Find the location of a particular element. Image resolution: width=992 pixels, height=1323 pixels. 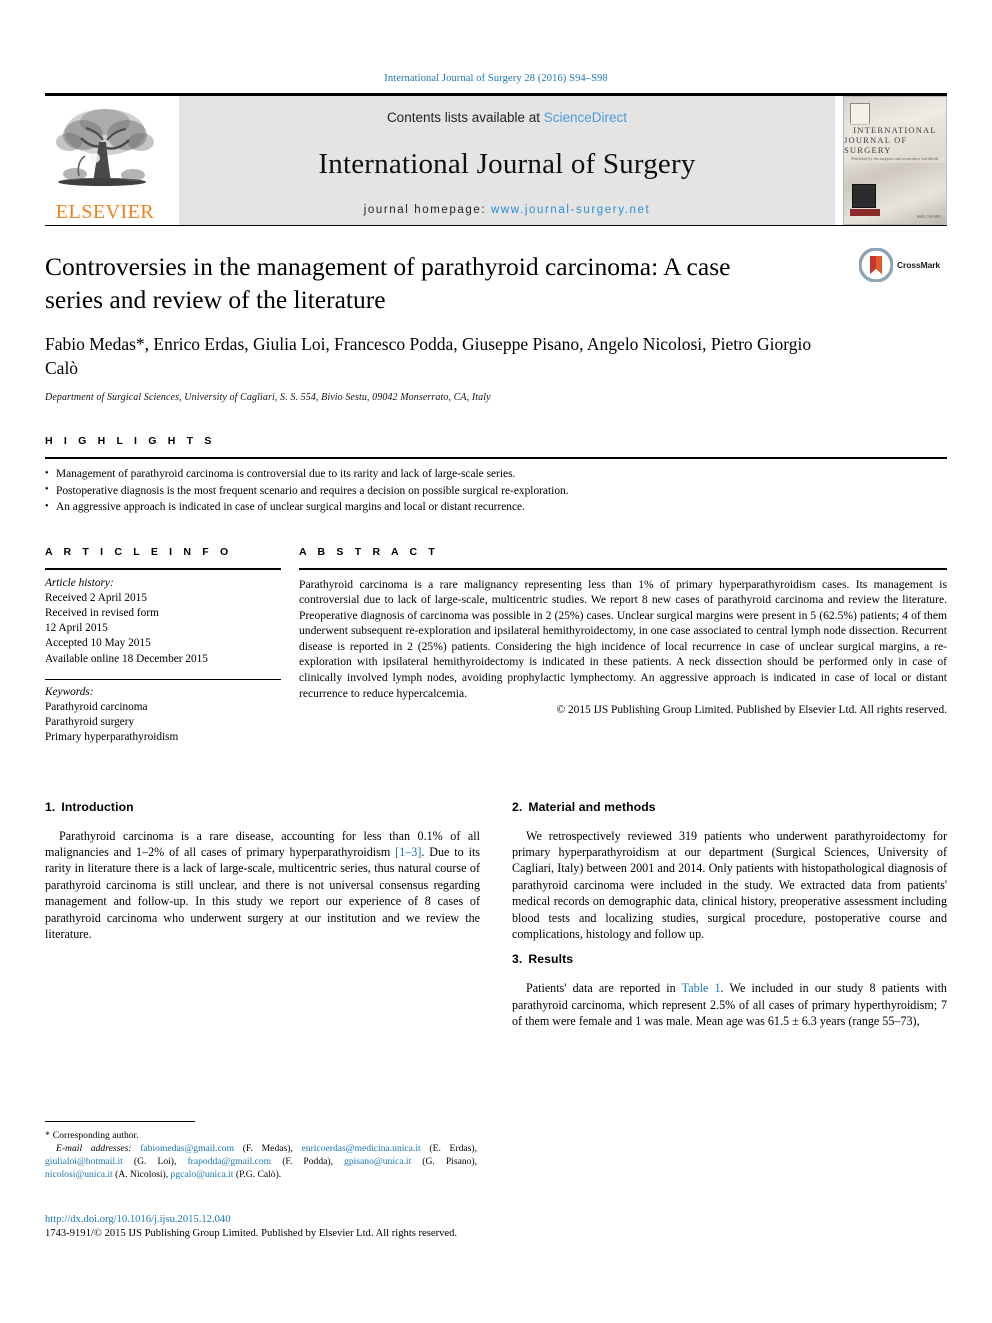

email-owner: (F. Podda) is located at coordinates (306, 1161).